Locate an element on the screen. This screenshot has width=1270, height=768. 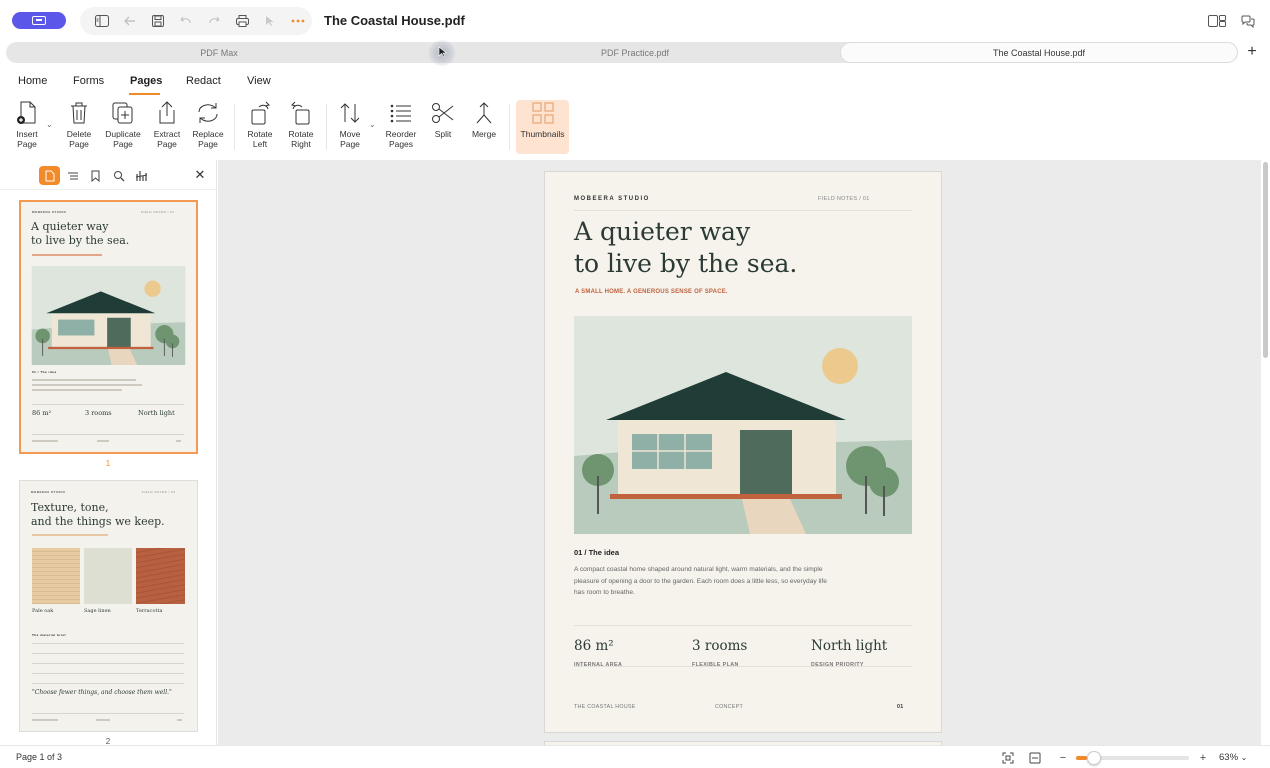
tab-pdf-practice: PDF Practice.pdf is located at coordinates (635, 52).